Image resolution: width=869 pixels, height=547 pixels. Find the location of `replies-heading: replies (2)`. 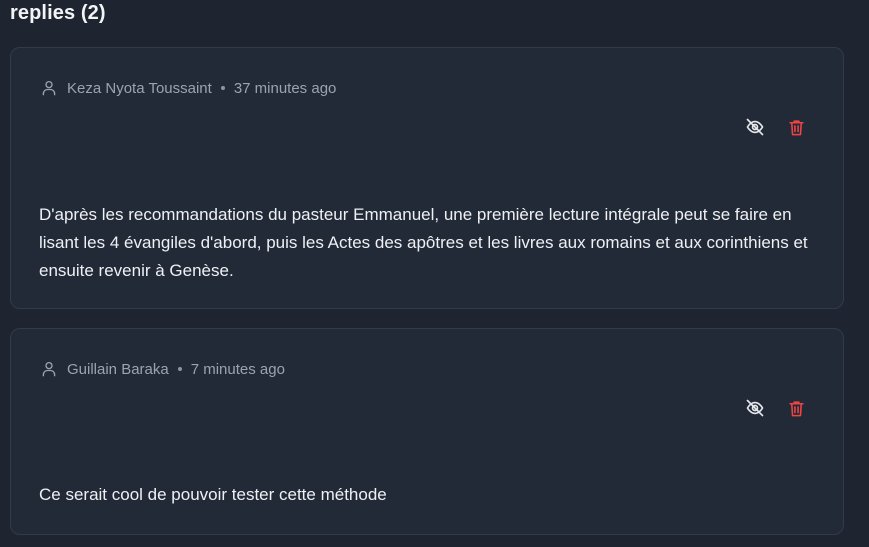

replies-heading: replies (2) is located at coordinates (58, 13).